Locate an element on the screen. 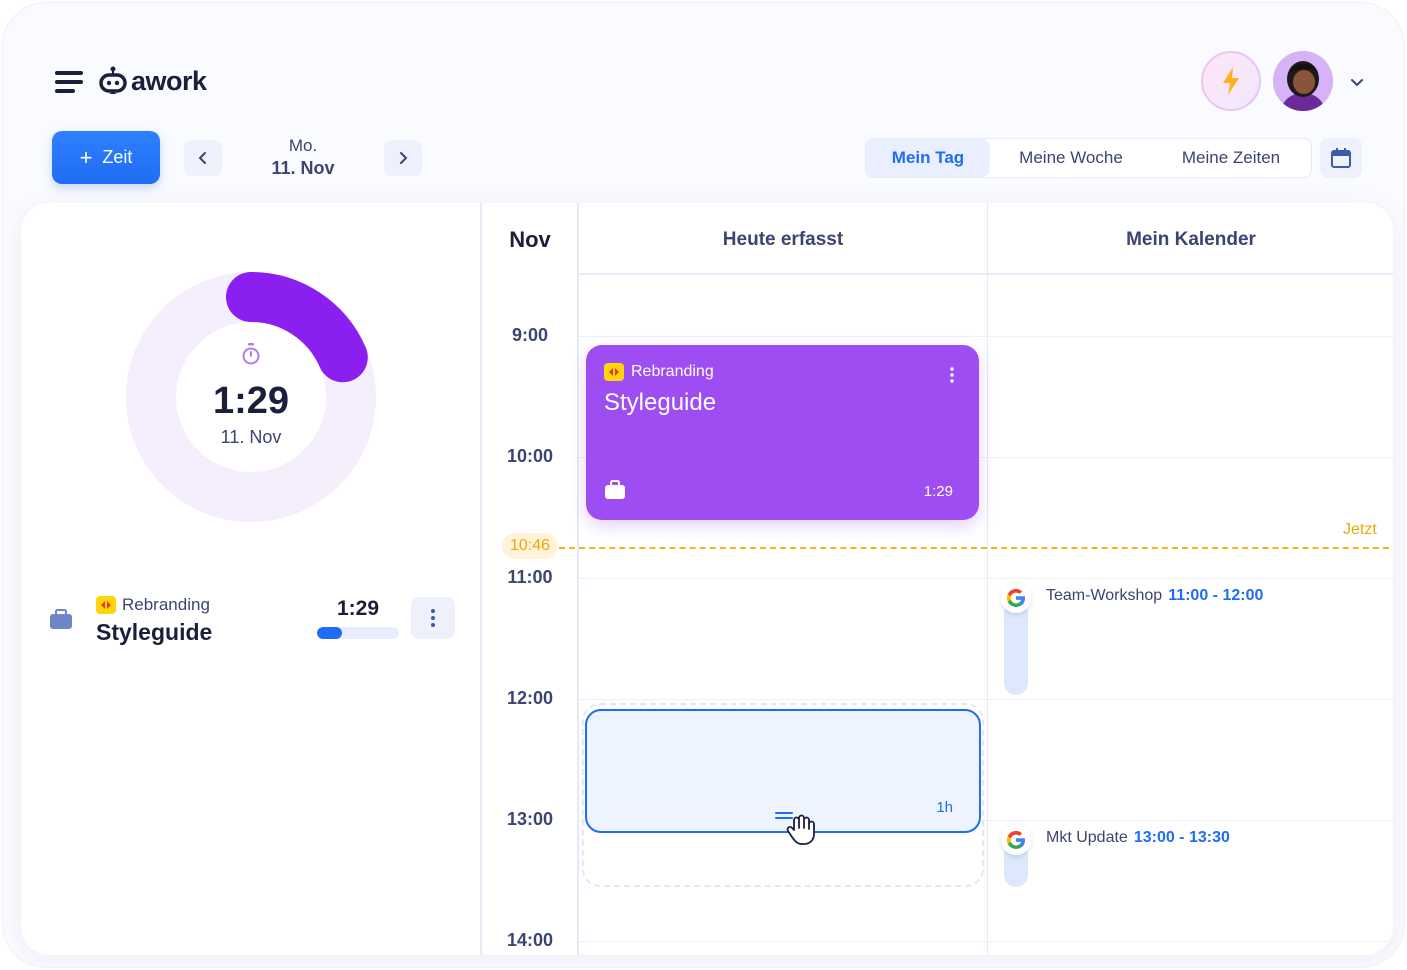  event-time-range: 13:00 - 13:30 is located at coordinates (1181, 837).